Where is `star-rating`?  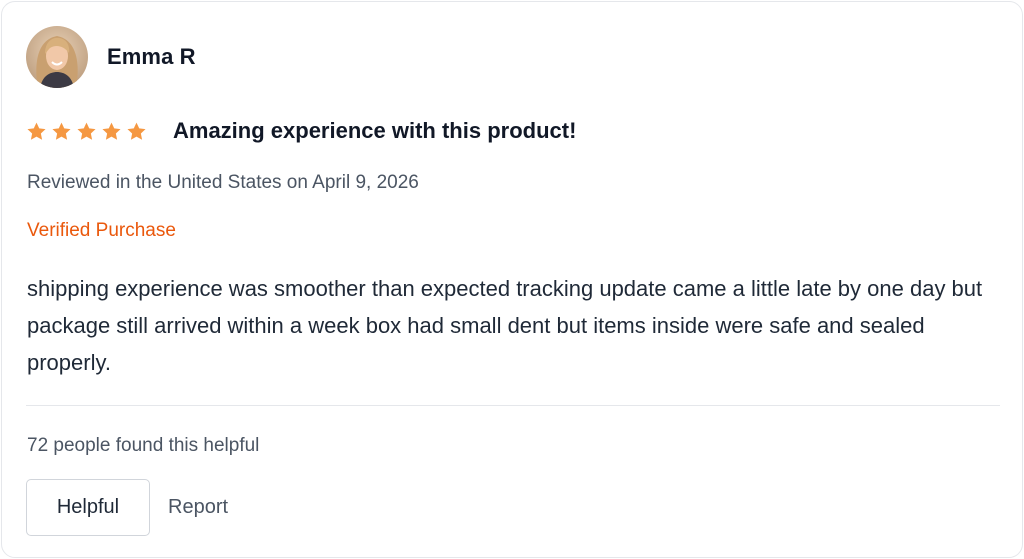 star-rating is located at coordinates (86, 131).